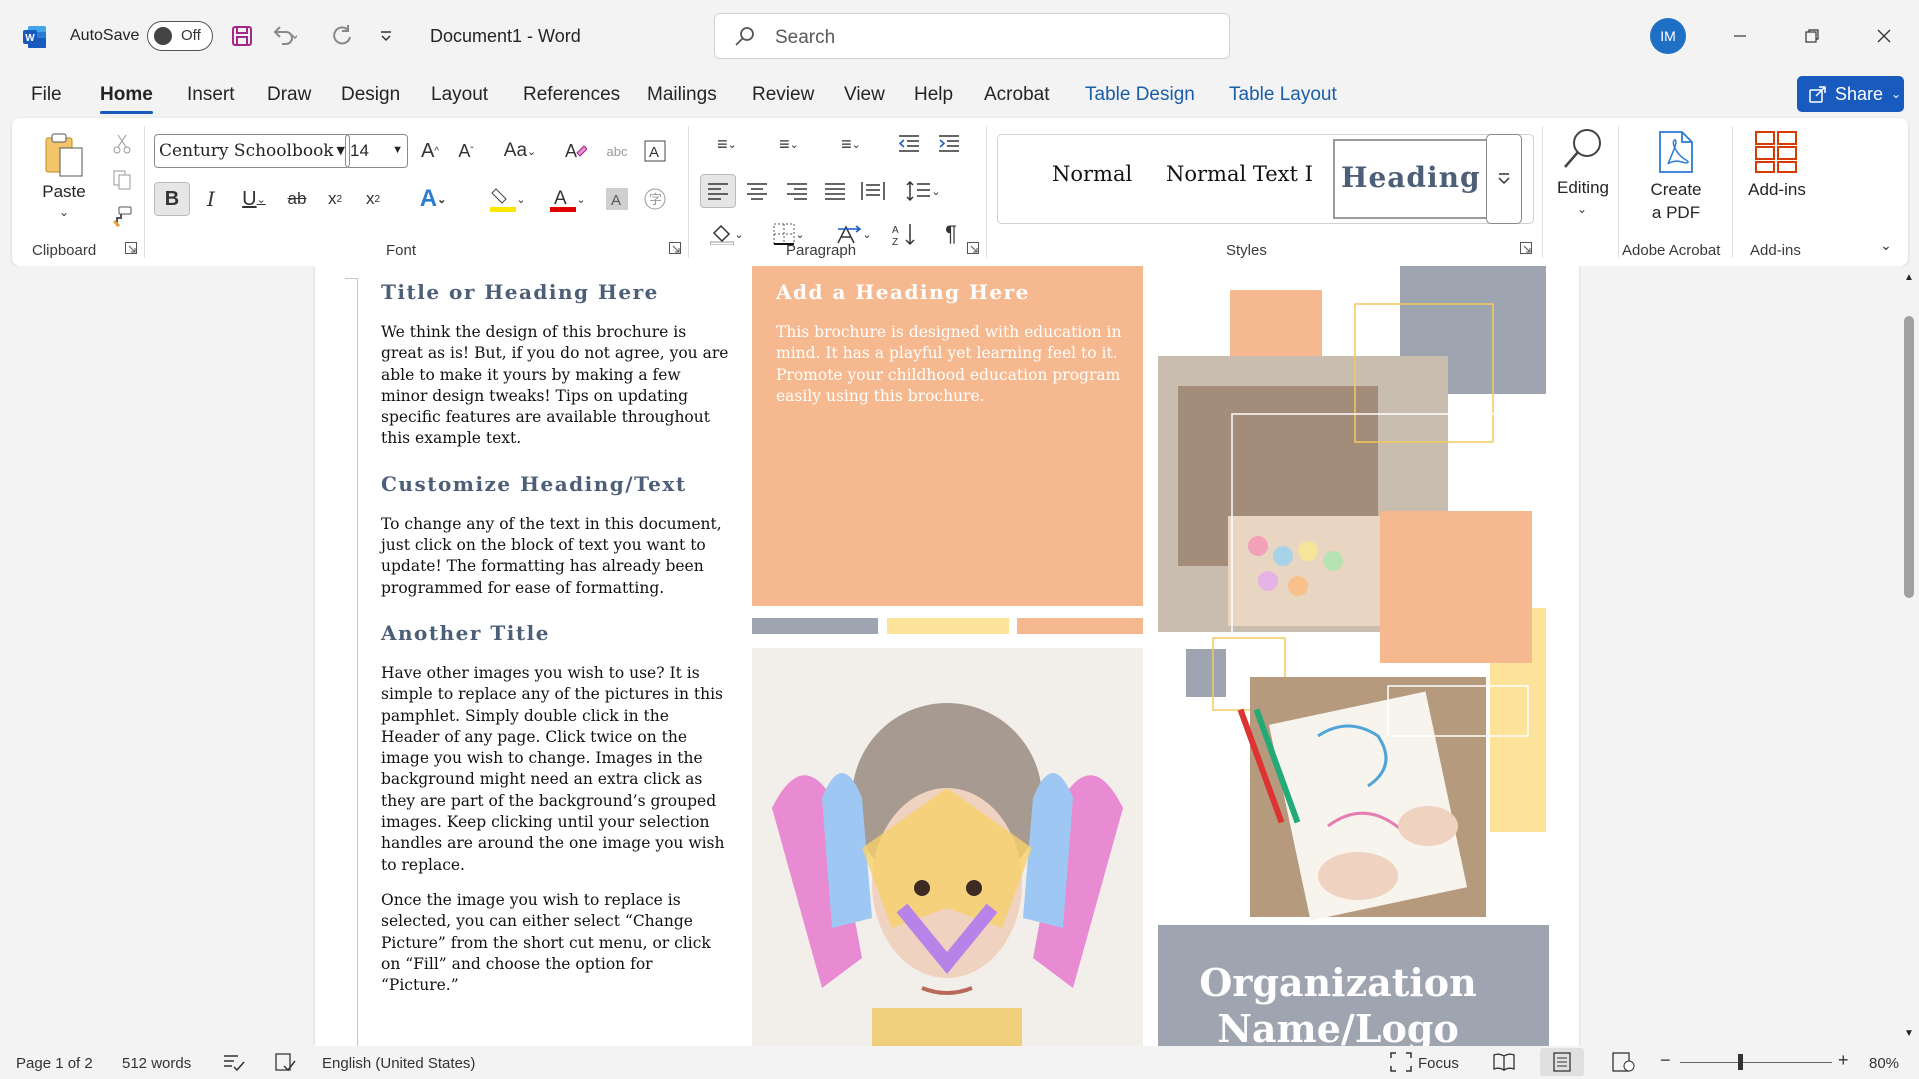 This screenshot has height=1079, width=1919. Describe the element at coordinates (335, 199) in the screenshot. I see `subscript-button: x2` at that location.